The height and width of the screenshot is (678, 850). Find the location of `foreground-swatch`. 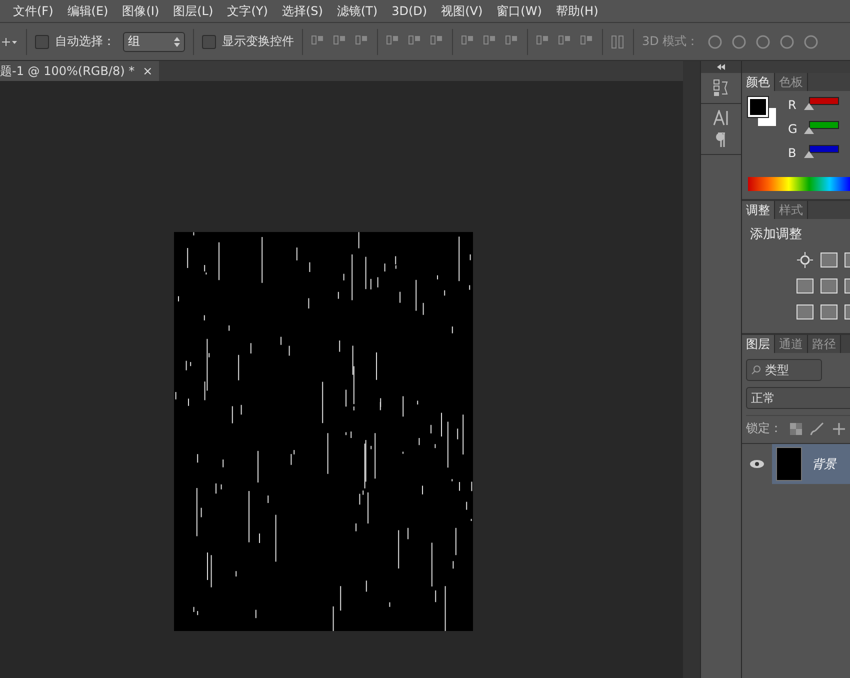

foreground-swatch is located at coordinates (758, 107).